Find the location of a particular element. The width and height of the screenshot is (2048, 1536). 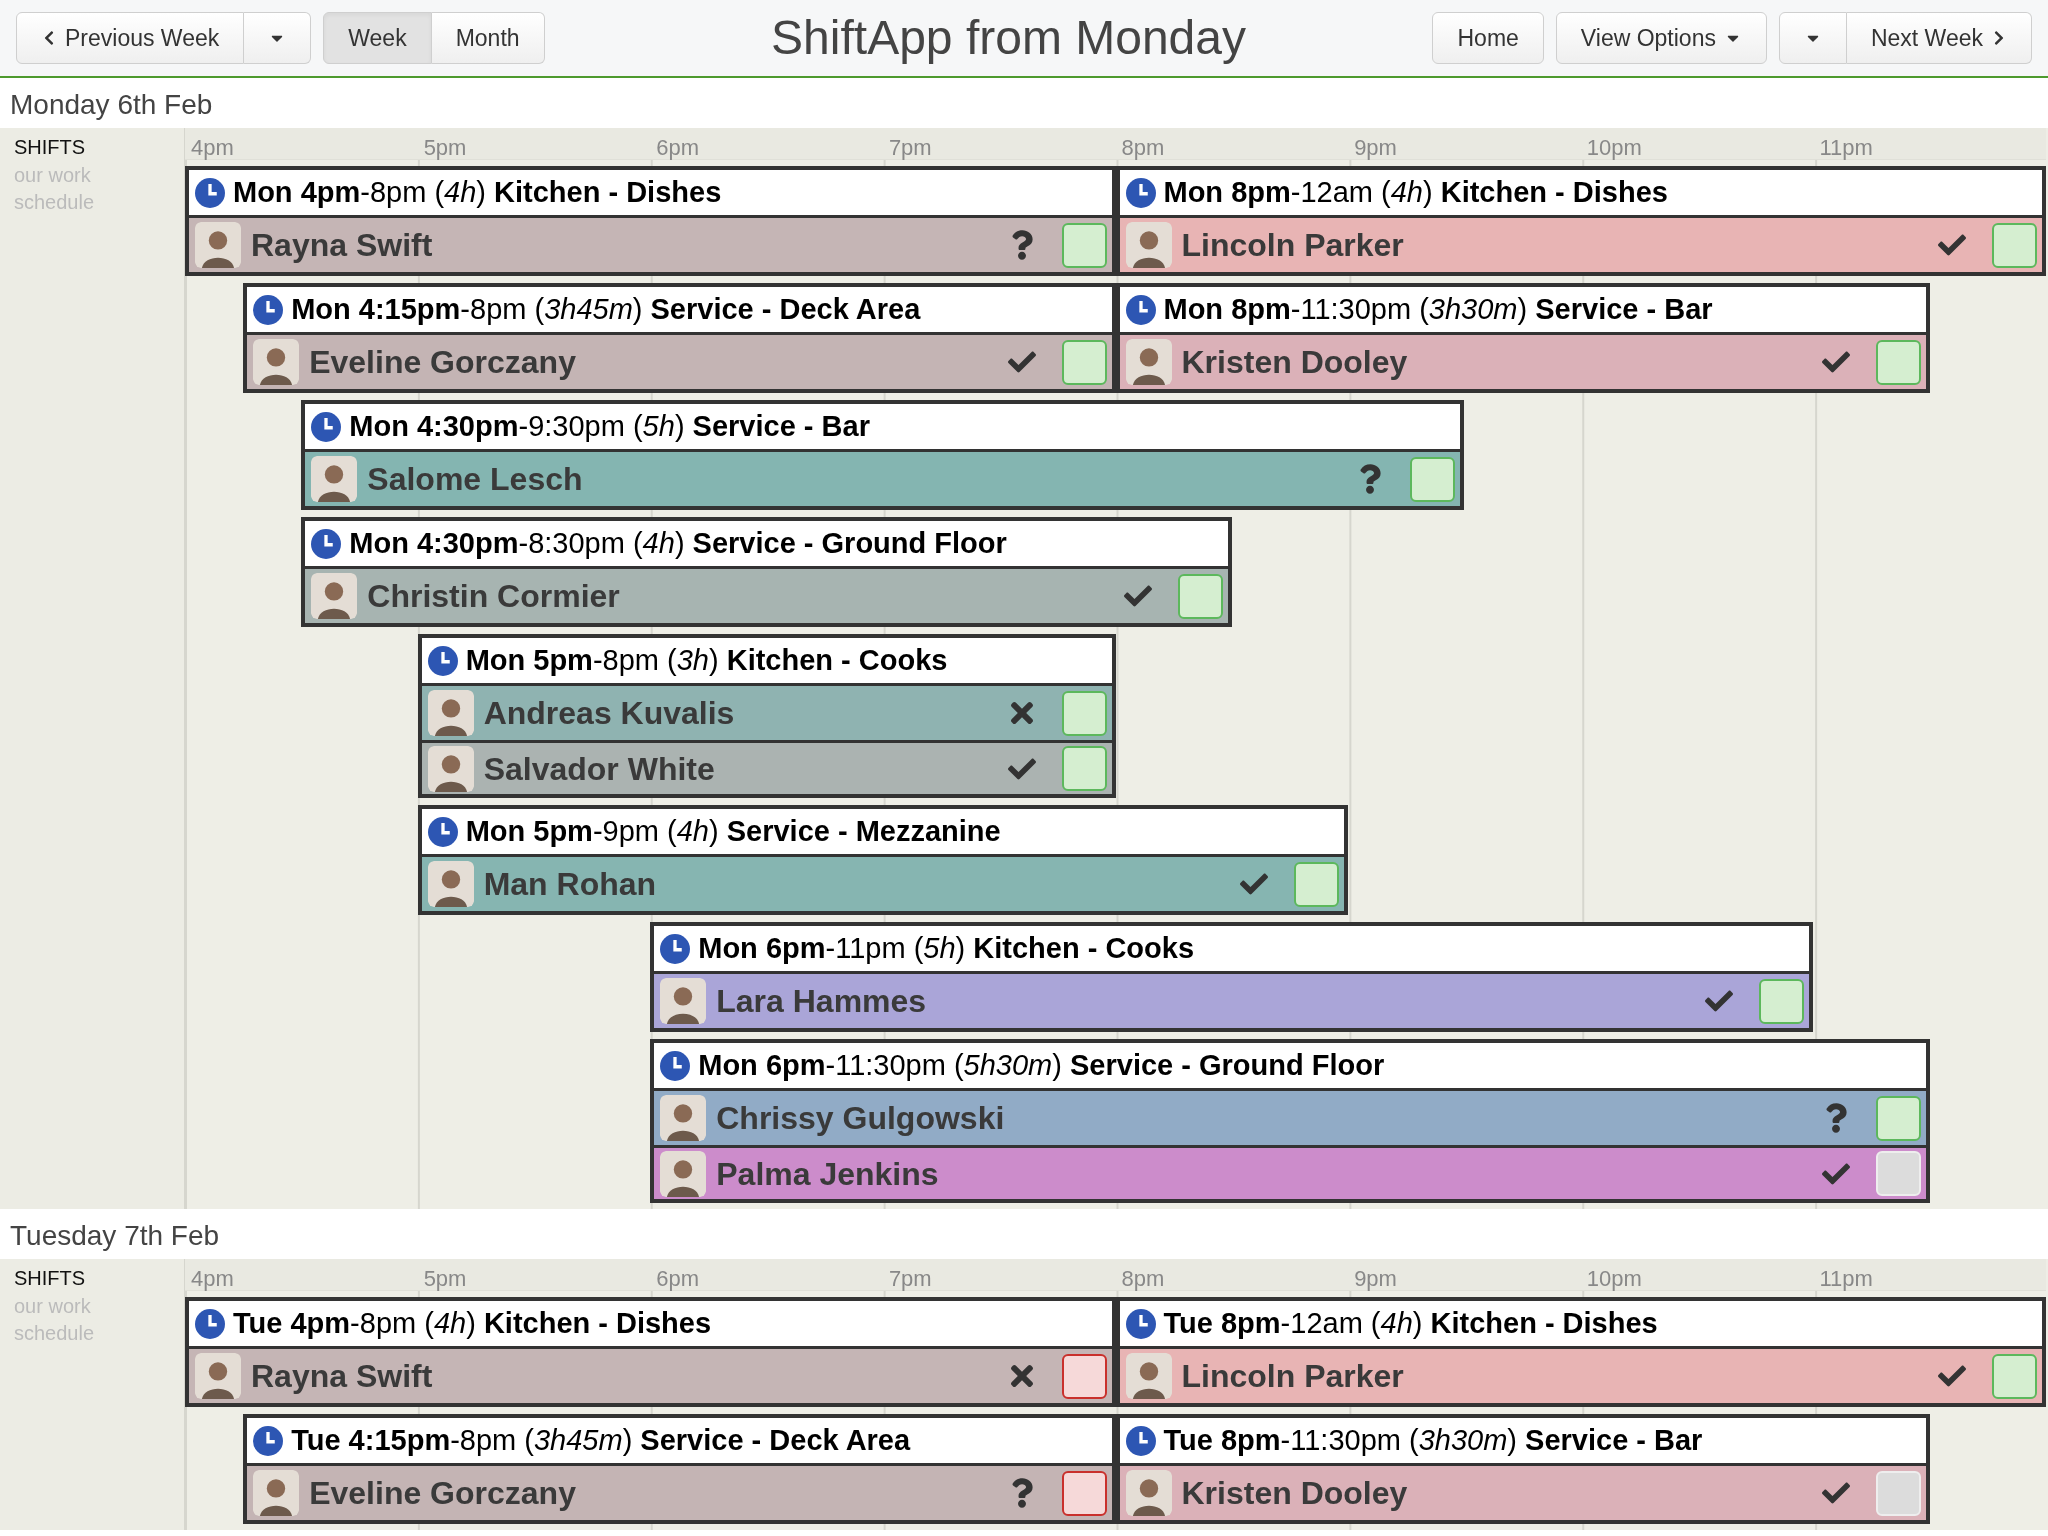

shift-card: Mon 4:30pm-9:30pm (5h) Service - Bar Salome Lesch is located at coordinates (883, 455).